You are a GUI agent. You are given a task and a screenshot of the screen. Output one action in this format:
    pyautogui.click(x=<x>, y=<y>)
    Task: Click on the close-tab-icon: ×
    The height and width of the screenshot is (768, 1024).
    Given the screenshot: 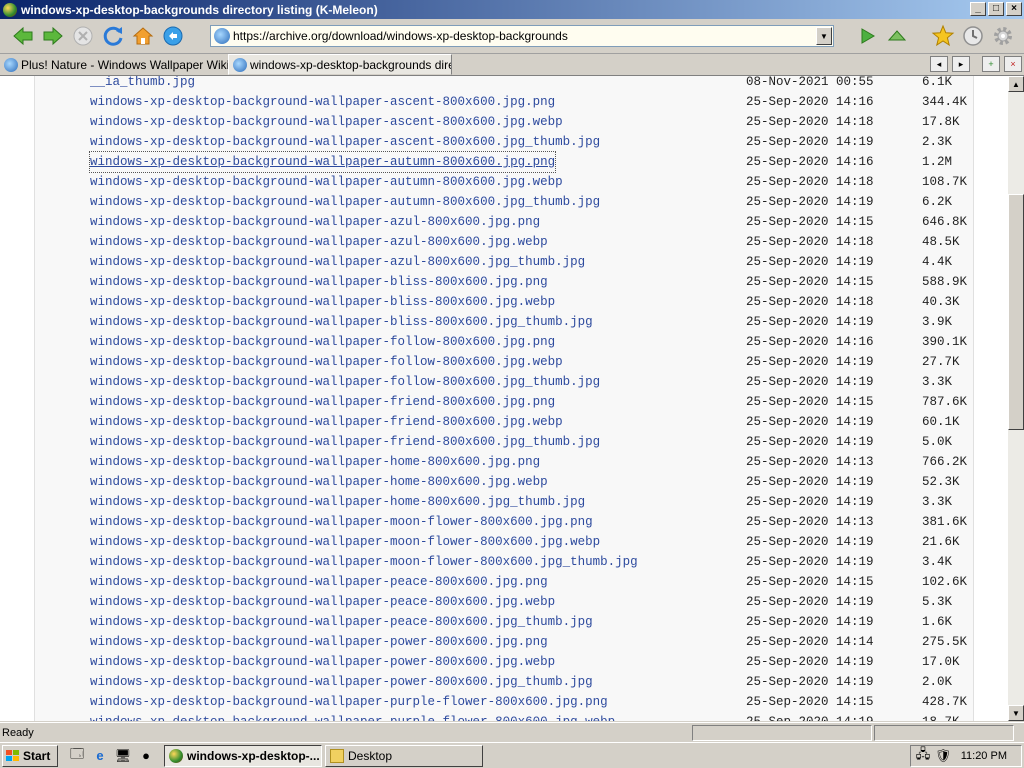 What is the action you would take?
    pyautogui.click(x=1013, y=64)
    